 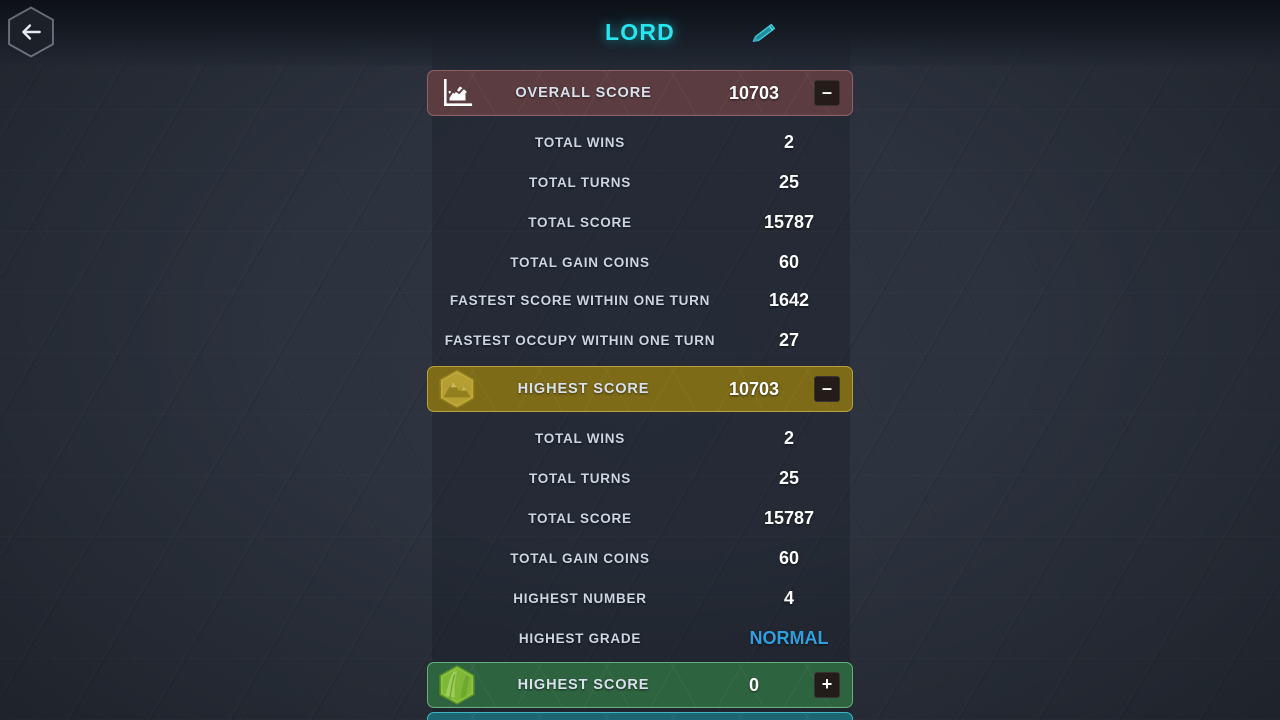 What do you see at coordinates (827, 685) in the screenshot?
I see `expand-toggle-button: +` at bounding box center [827, 685].